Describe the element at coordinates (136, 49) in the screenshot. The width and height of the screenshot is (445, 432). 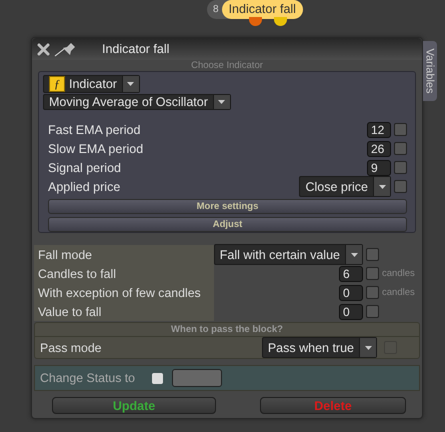
I see `panel-title: Indicator fall` at that location.